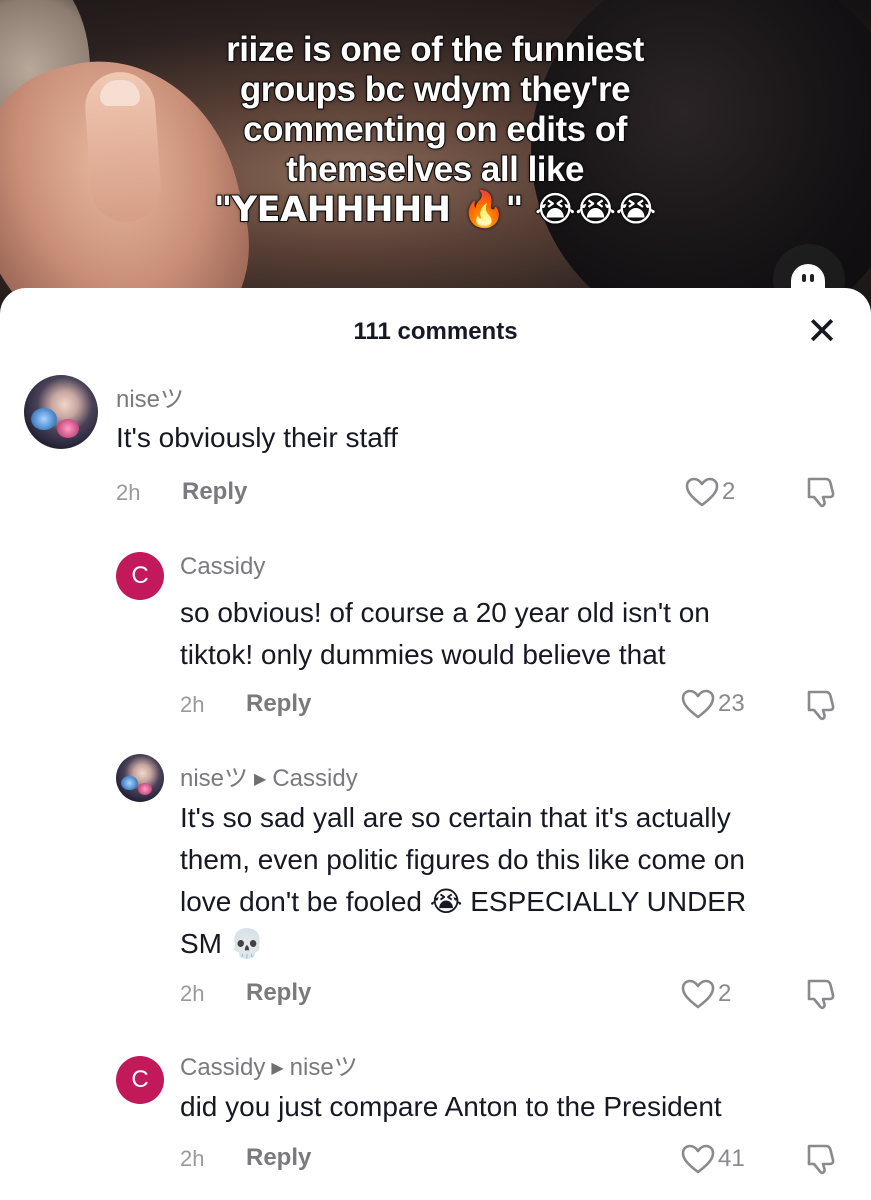 Image resolution: width=871 pixels, height=1200 pixels. Describe the element at coordinates (731, 1158) in the screenshot. I see `like-count: 41` at that location.